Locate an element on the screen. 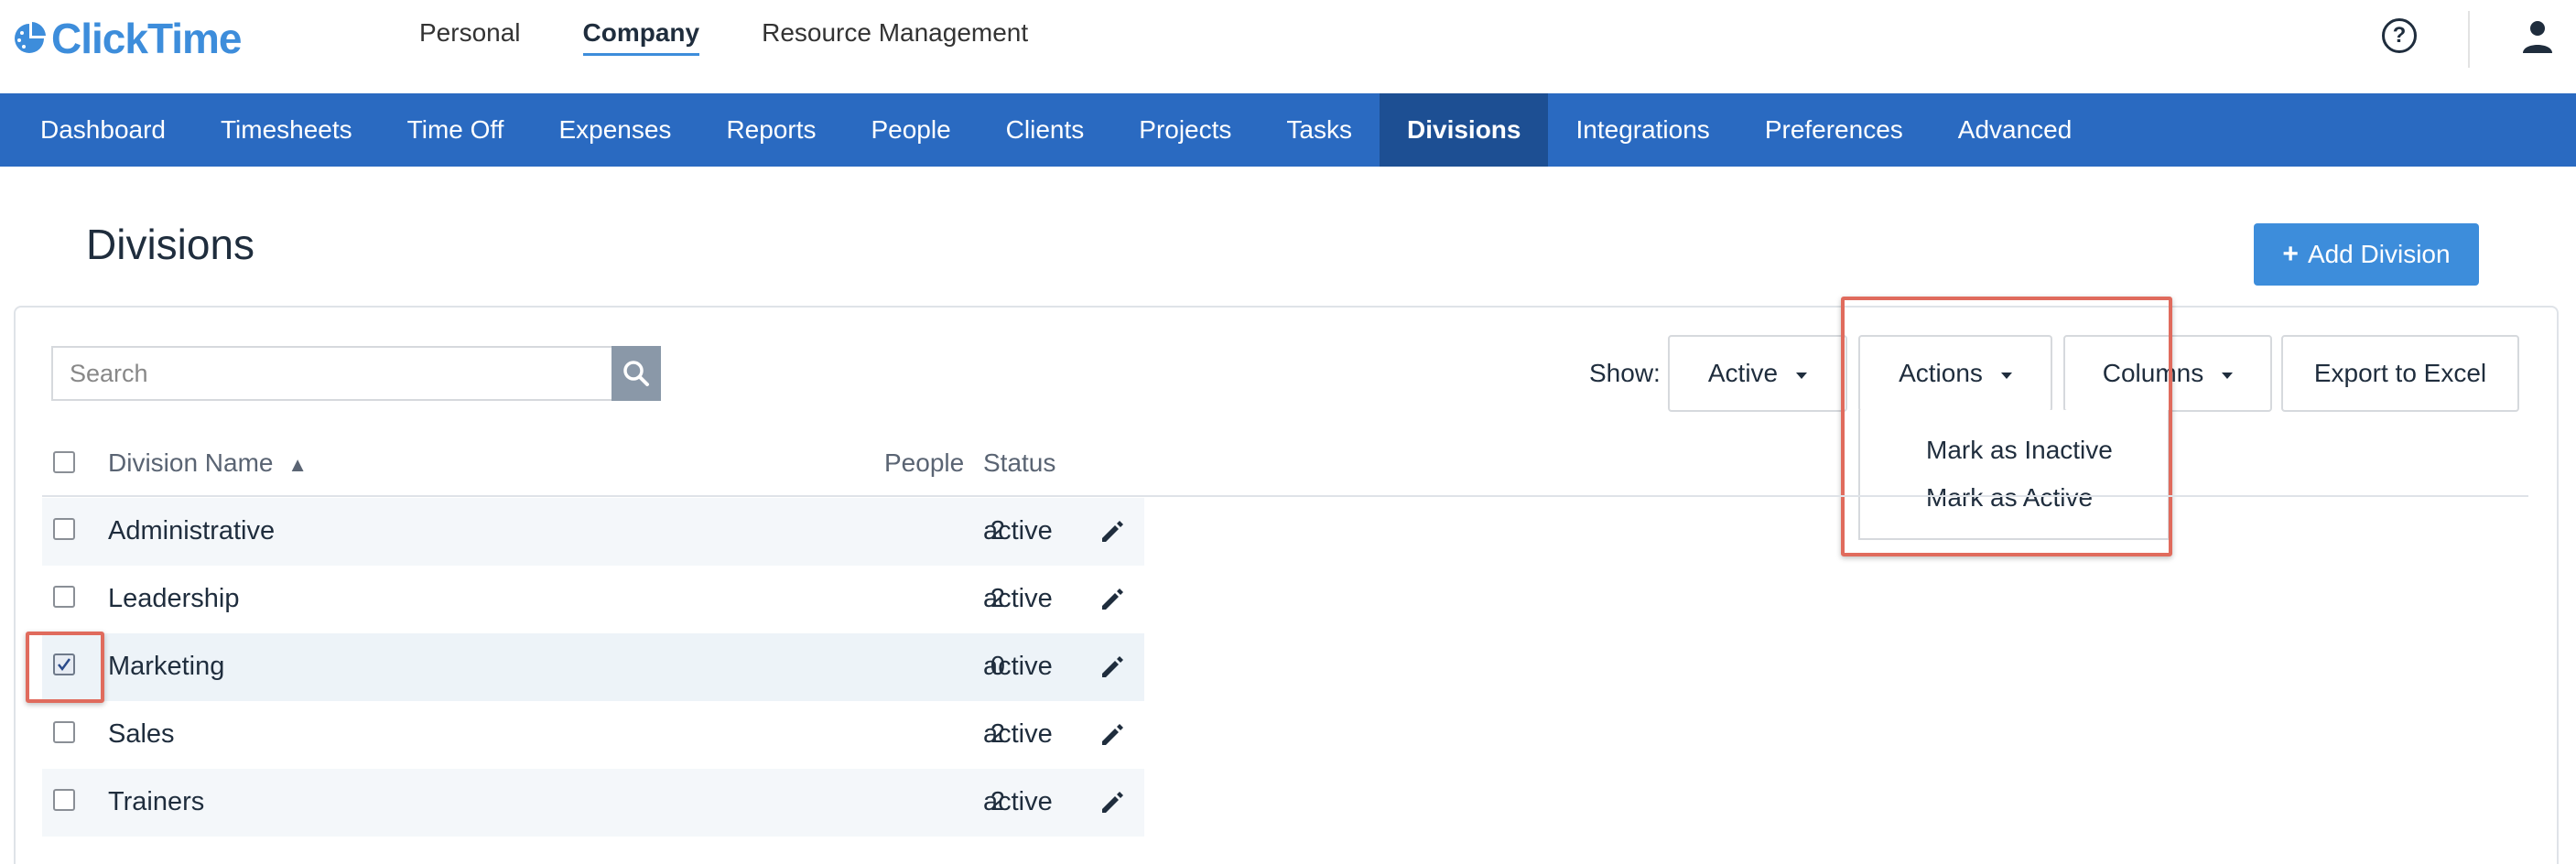  top-bar-divider is located at coordinates (2469, 39).